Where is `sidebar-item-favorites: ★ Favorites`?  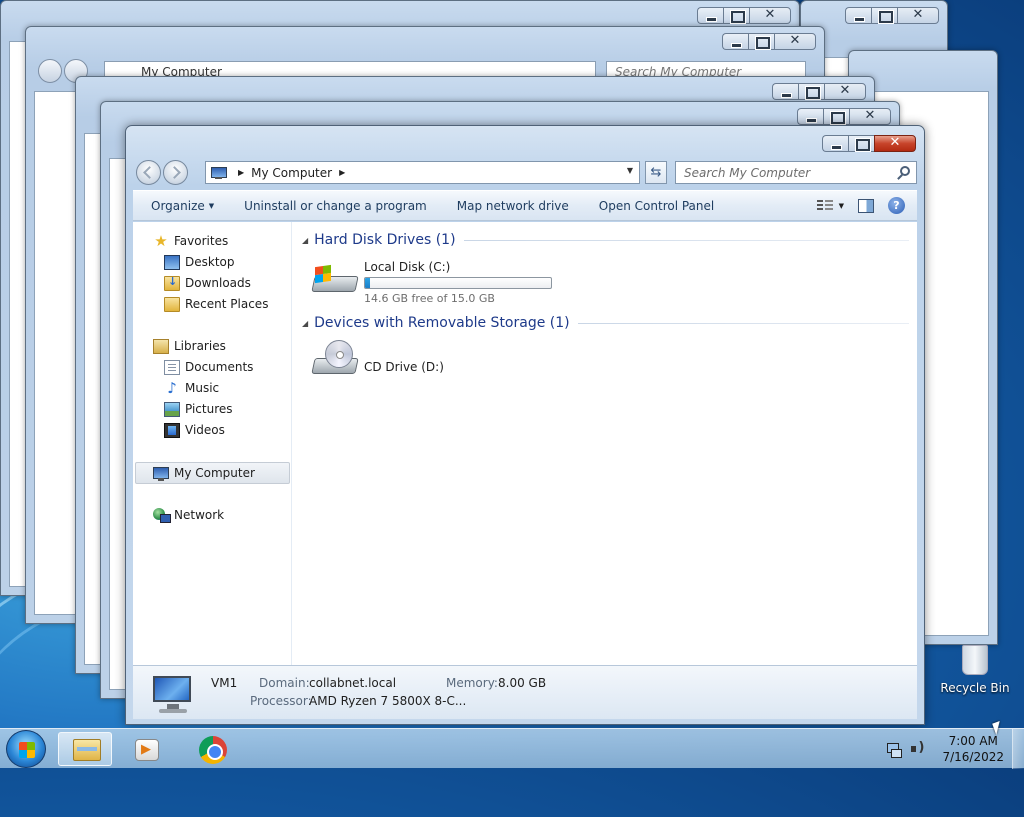 sidebar-item-favorites: ★ Favorites is located at coordinates (190, 241).